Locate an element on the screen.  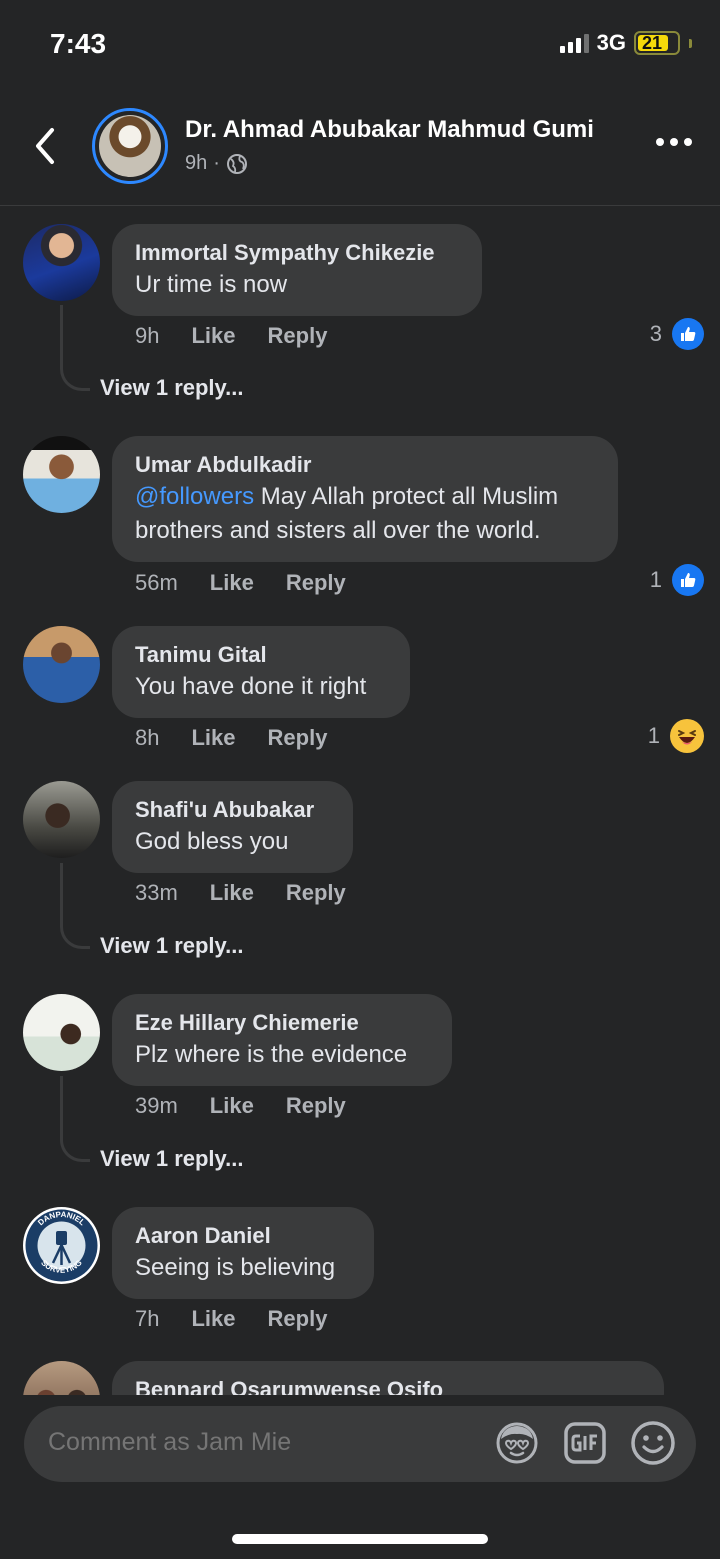
comment-actions: 7h Like Reply is located at coordinates (231, 1319).